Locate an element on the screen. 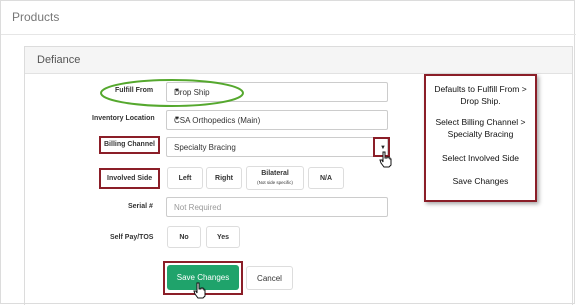  self-pay-label: Self Pay/TOS is located at coordinates (132, 237).